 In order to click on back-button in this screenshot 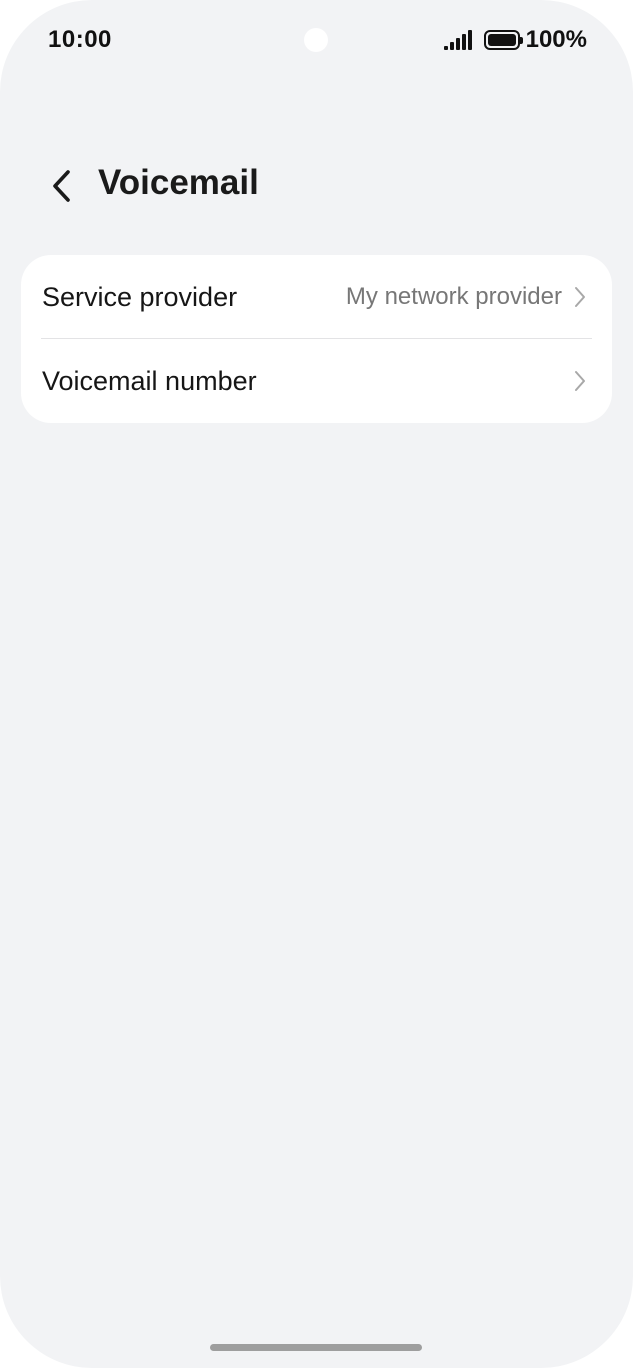, I will do `click(62, 186)`.